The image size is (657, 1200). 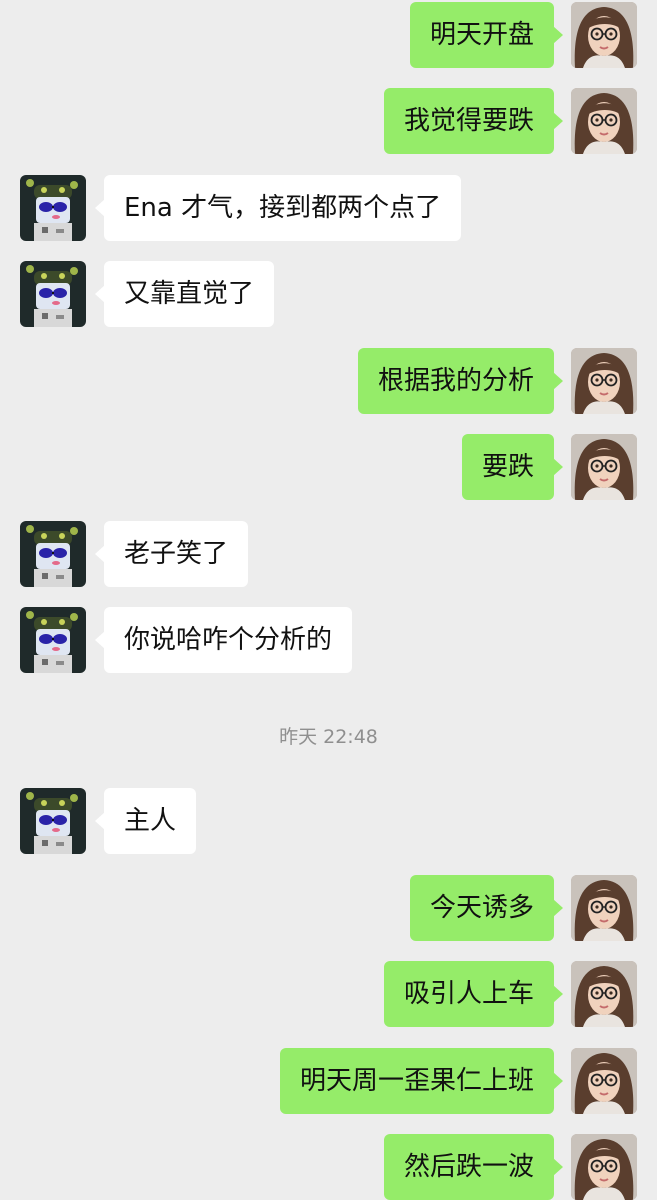 I want to click on sent-message-bubble: 吸引人上车, so click(x=473, y=994).